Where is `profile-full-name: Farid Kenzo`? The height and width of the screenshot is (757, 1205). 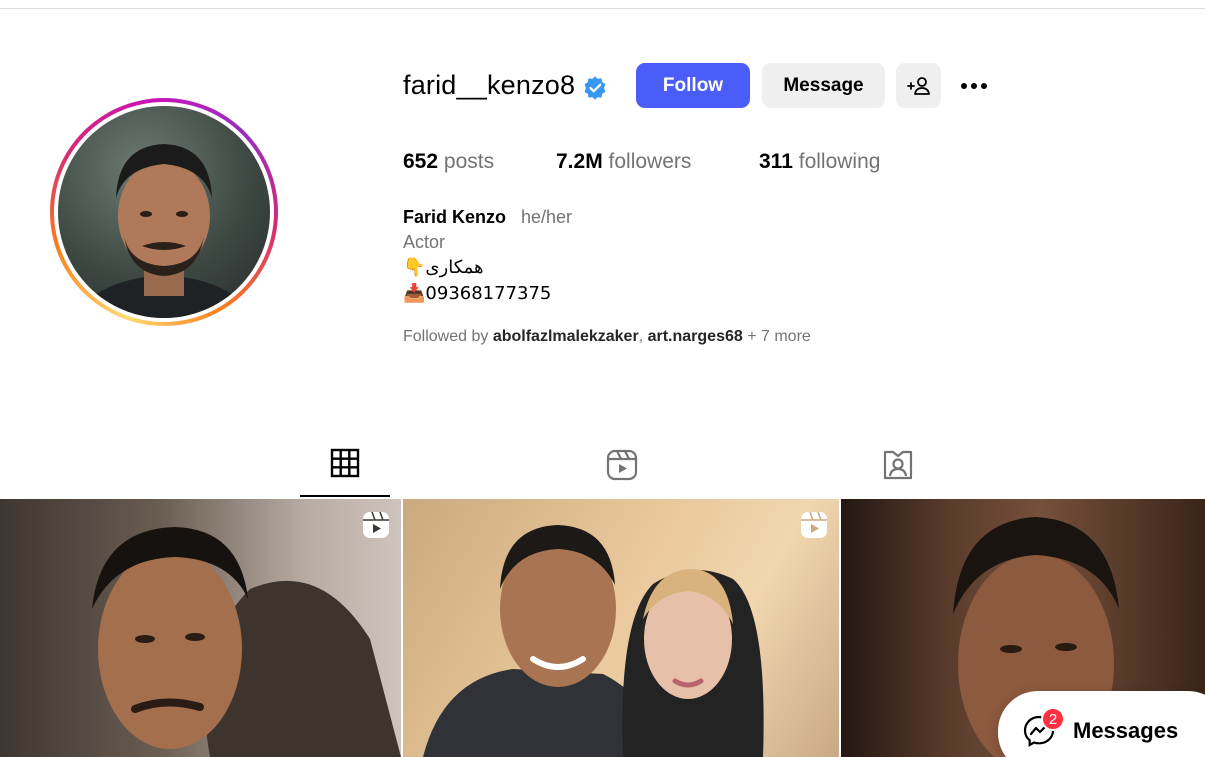
profile-full-name: Farid Kenzo is located at coordinates (455, 217).